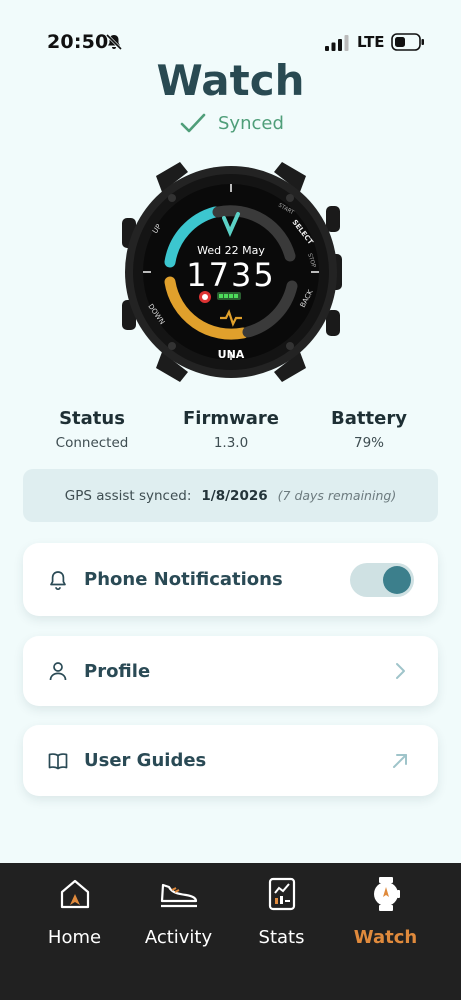 This screenshot has height=1000, width=461. Describe the element at coordinates (337, 495) in the screenshot. I see `gps-remaining: (7 days remaining)` at that location.